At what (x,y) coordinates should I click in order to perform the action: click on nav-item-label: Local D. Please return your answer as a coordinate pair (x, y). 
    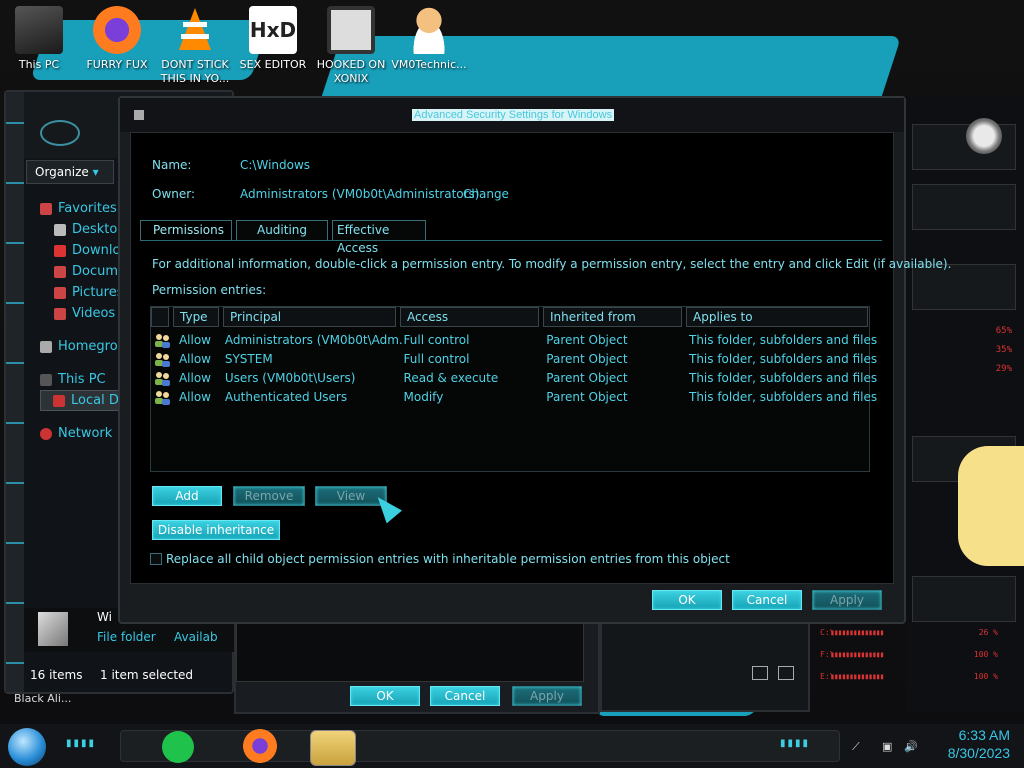
    Looking at the image, I should click on (95, 400).